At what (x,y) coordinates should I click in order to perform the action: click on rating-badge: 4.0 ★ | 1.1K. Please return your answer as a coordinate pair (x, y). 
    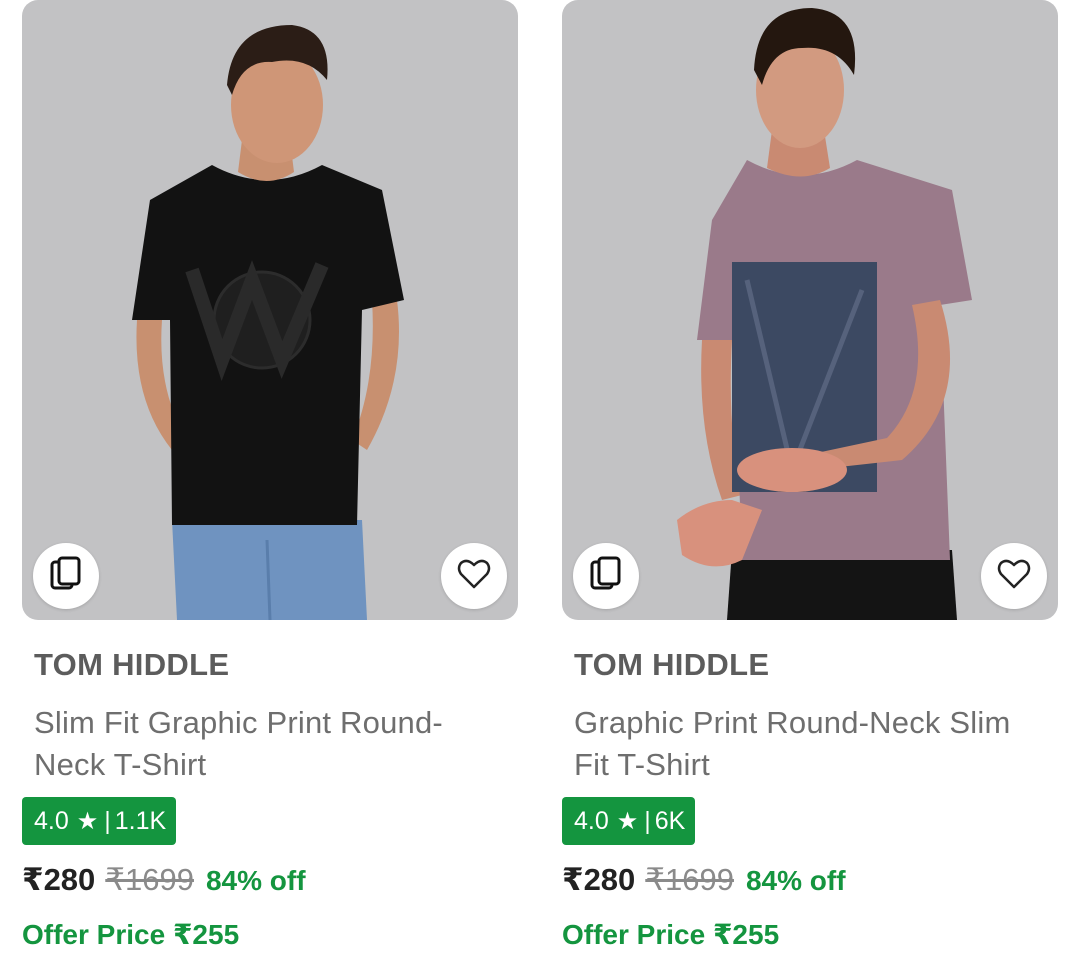
    Looking at the image, I should click on (99, 821).